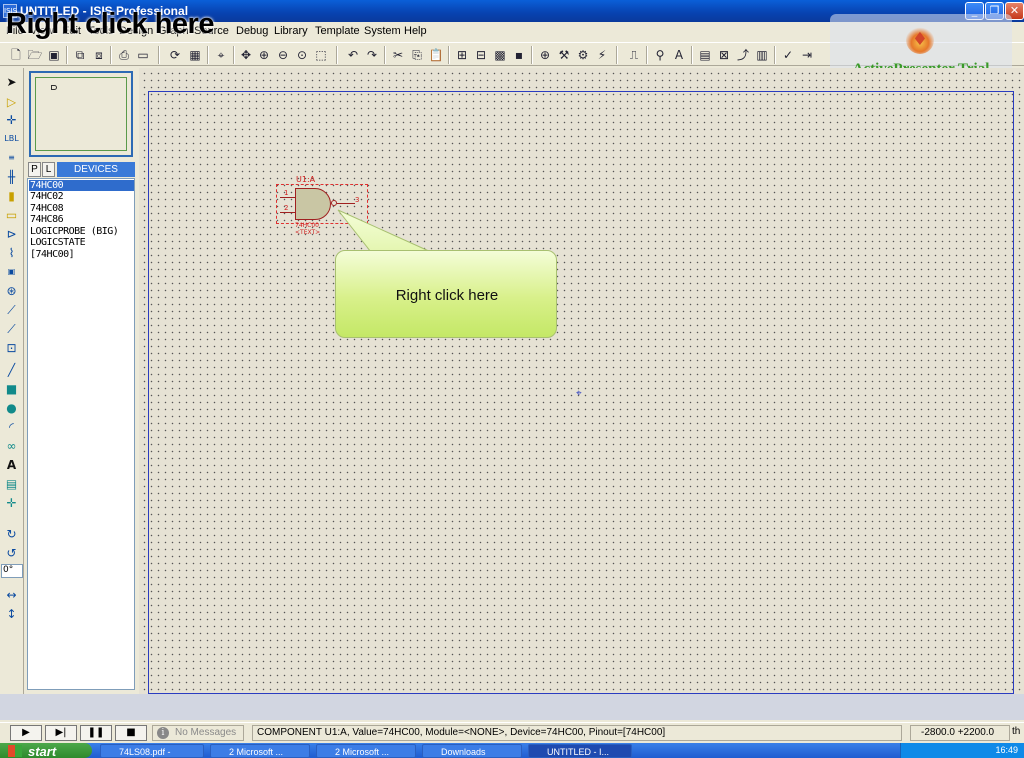  I want to click on horizontal-scroll-area, so click(512, 707).